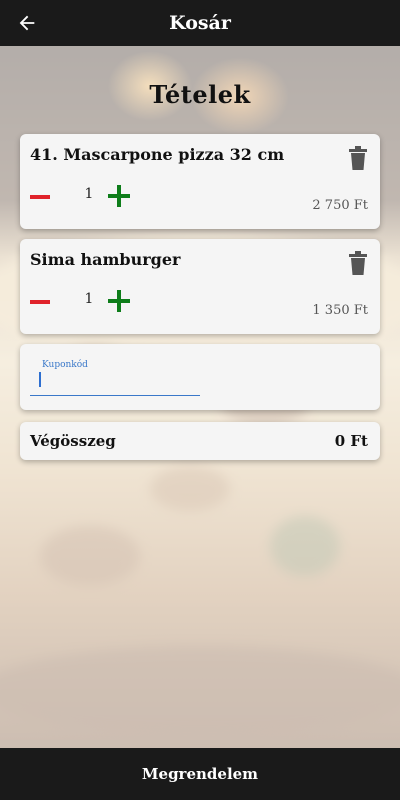  I want to click on coupon-label: Kuponkód, so click(65, 365).